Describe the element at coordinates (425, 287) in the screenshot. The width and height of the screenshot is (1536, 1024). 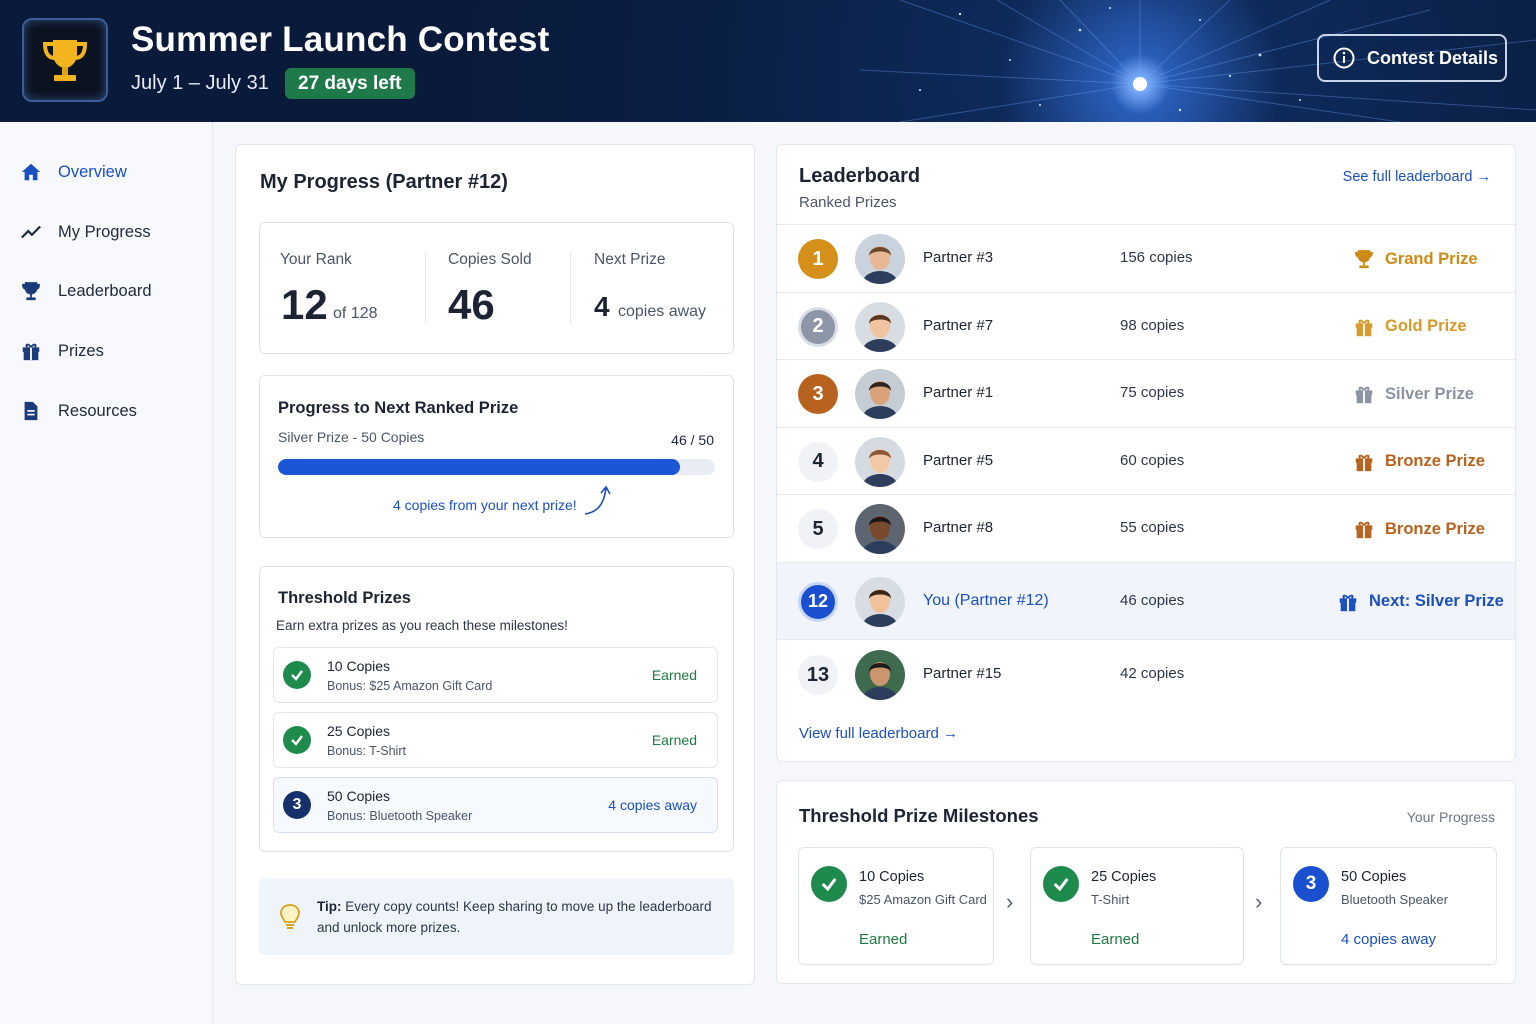
I see `divider` at that location.